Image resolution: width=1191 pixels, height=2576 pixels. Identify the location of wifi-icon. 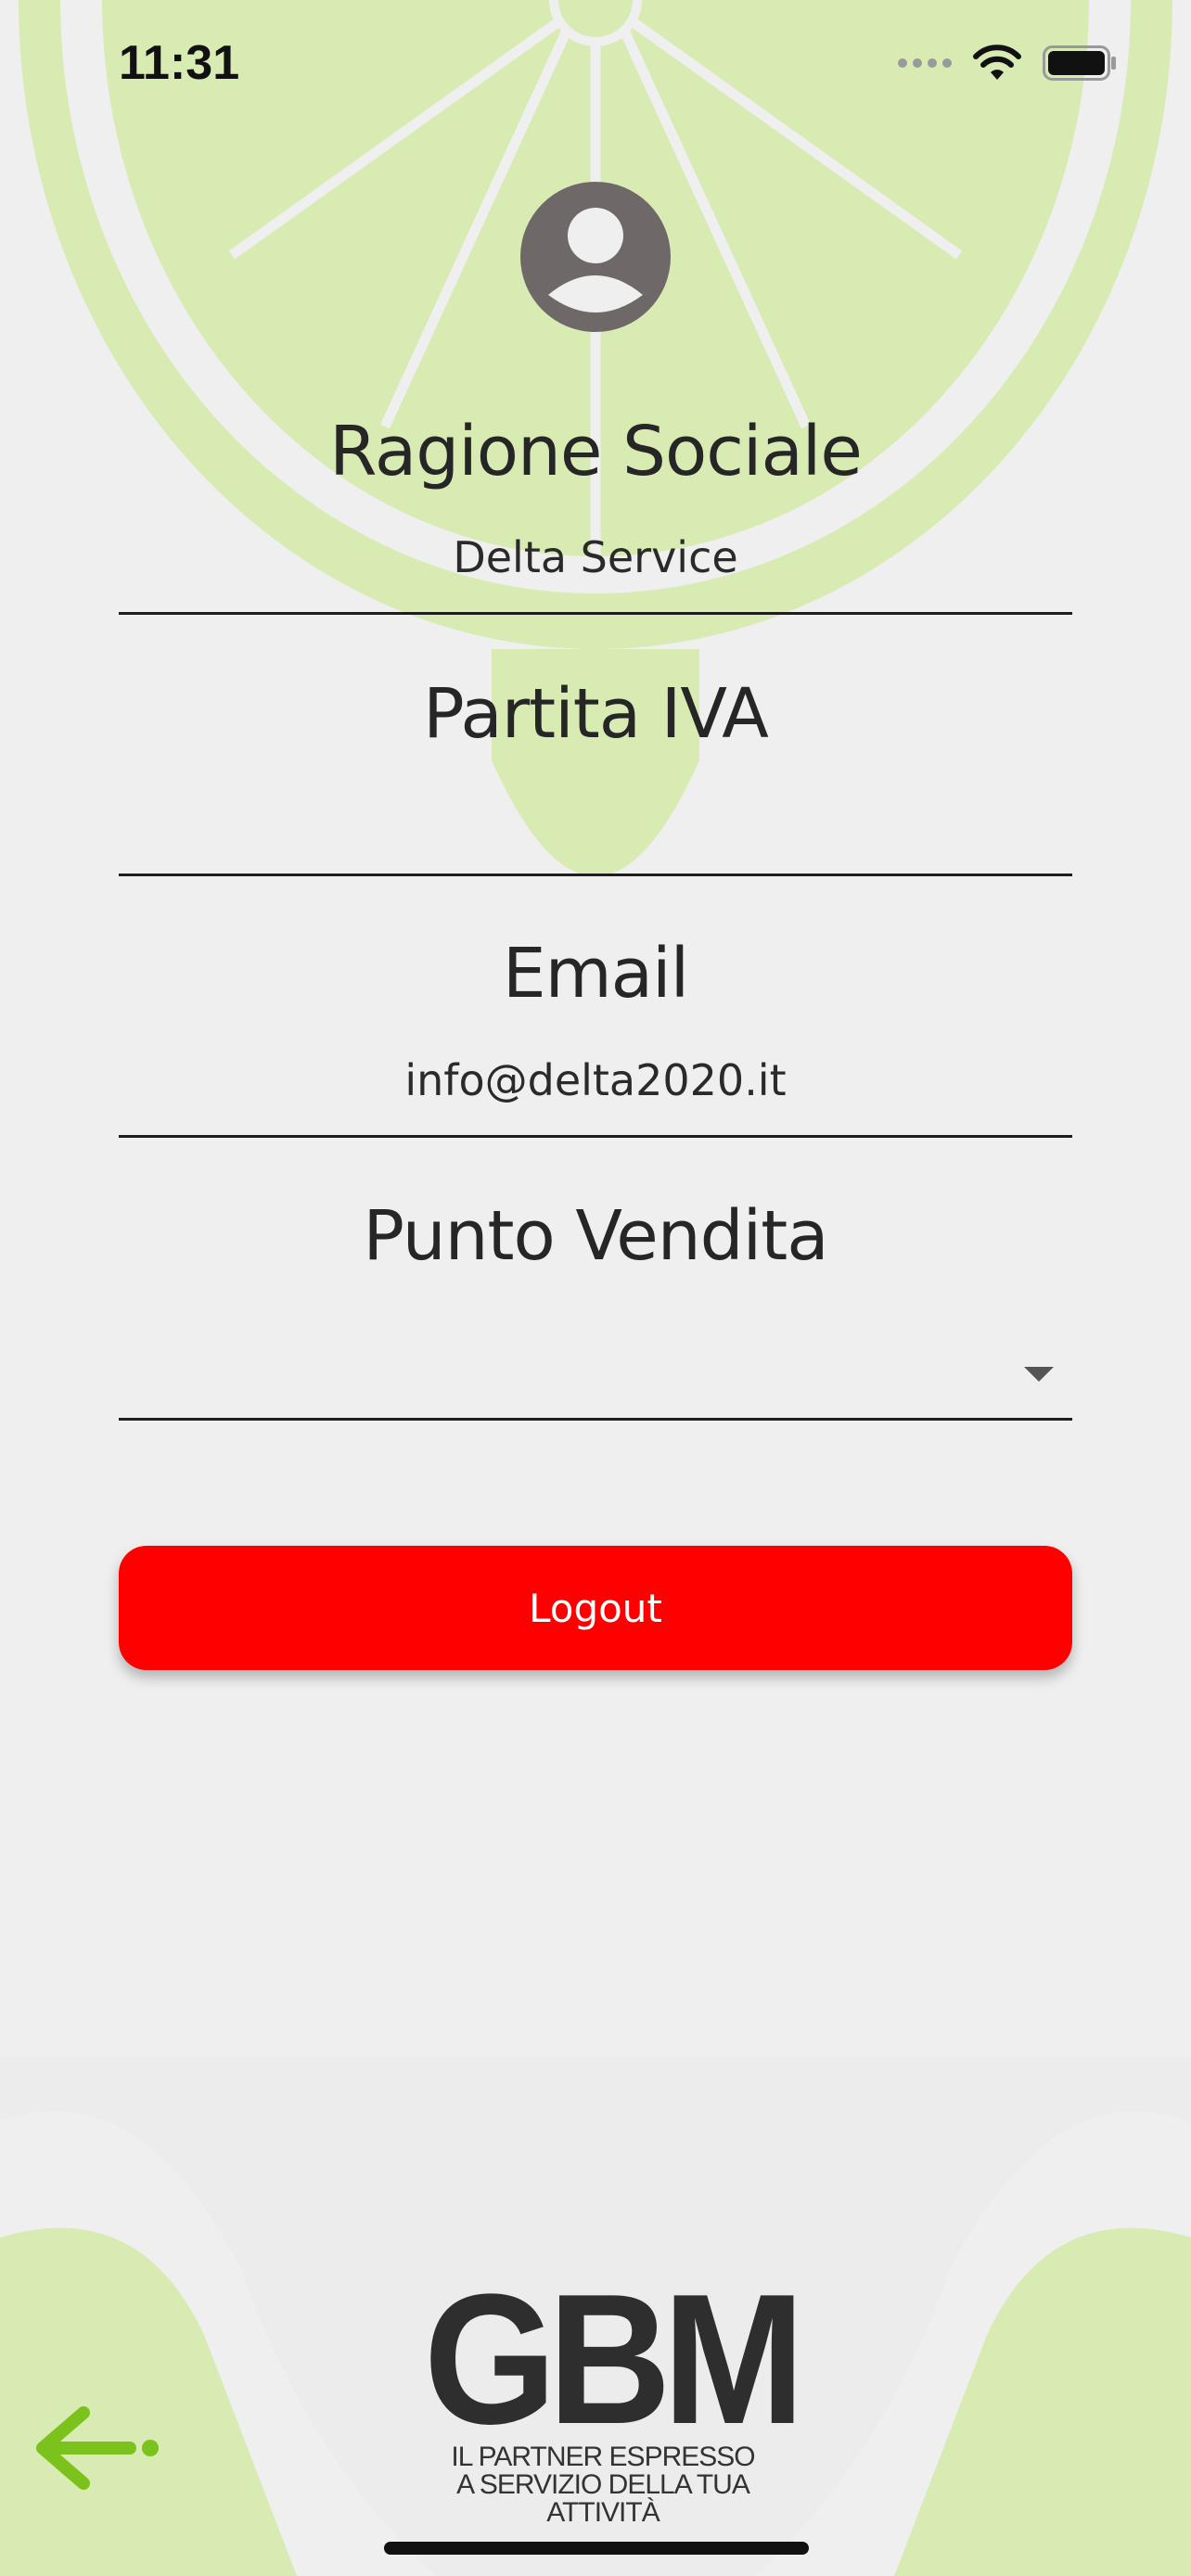
(997, 62).